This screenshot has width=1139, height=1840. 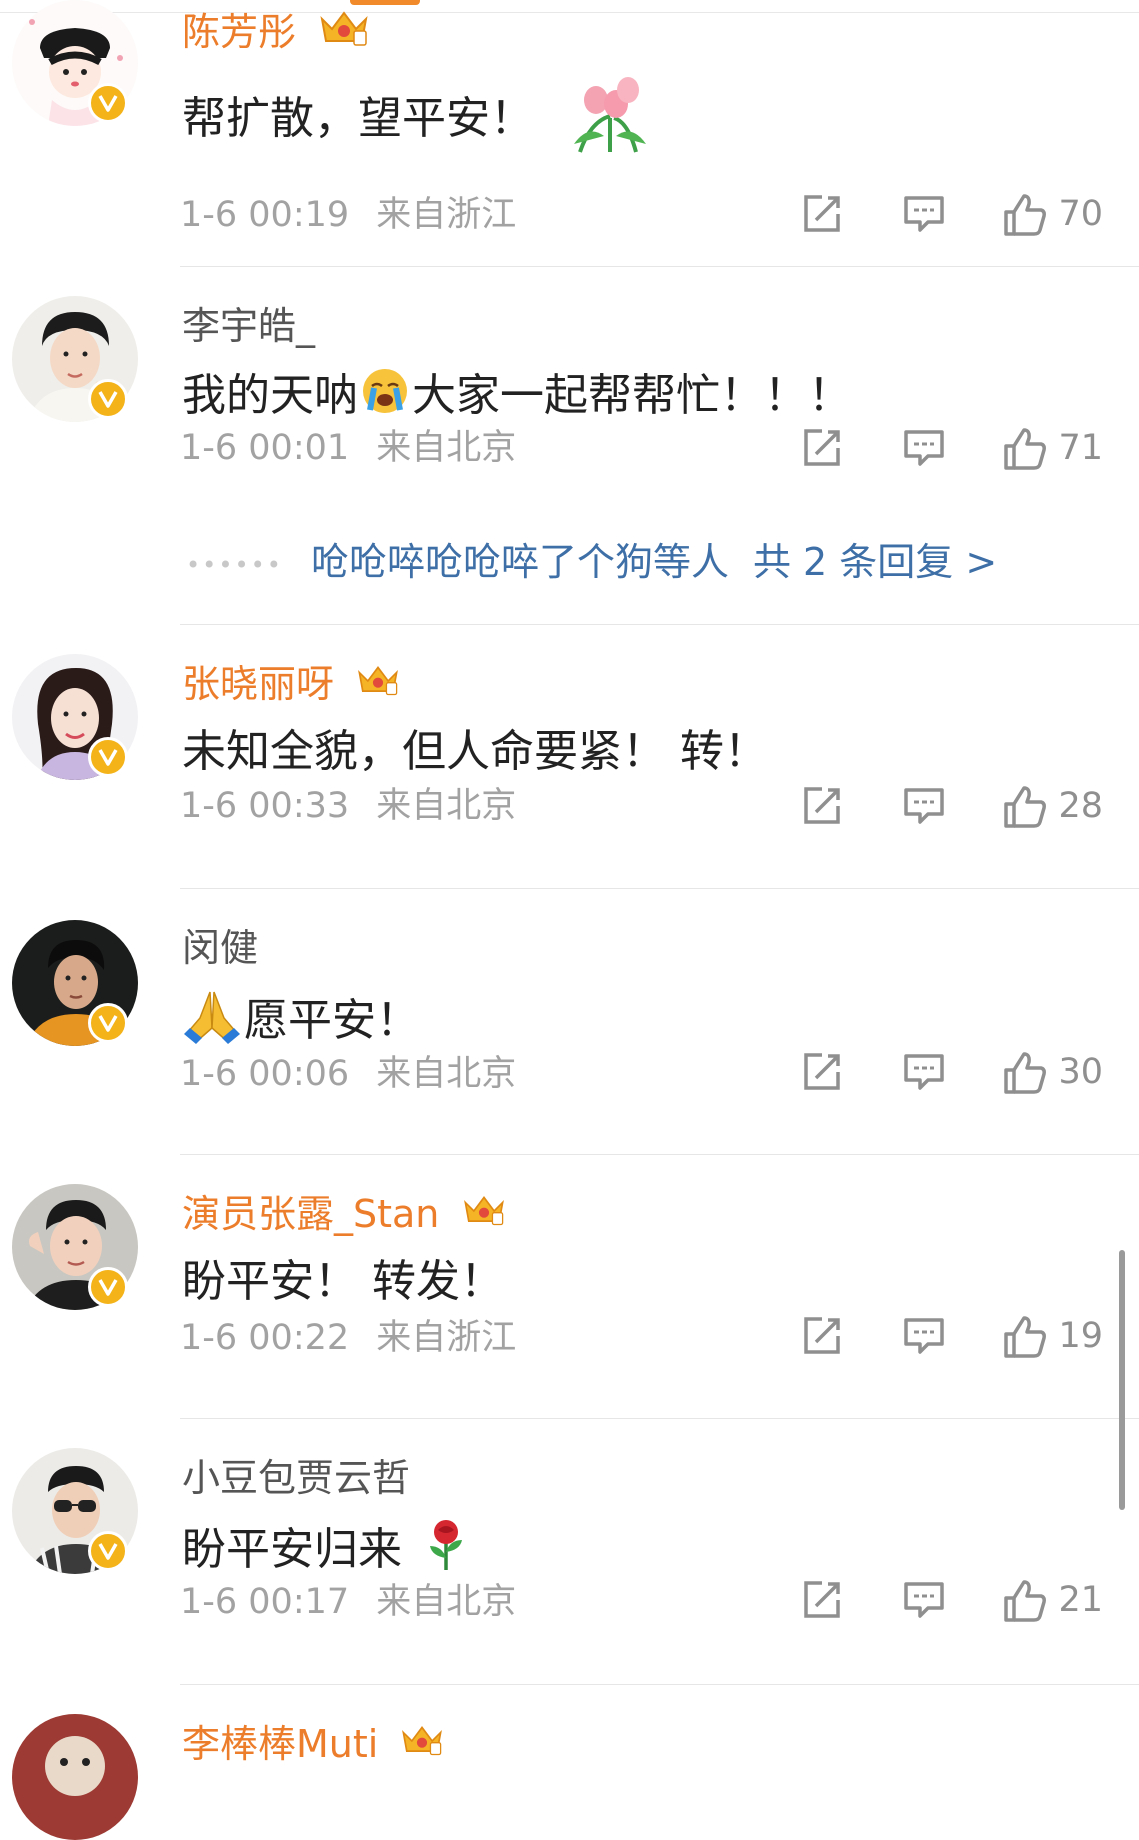 What do you see at coordinates (1052, 1072) in the screenshot?
I see `like-button: 30` at bounding box center [1052, 1072].